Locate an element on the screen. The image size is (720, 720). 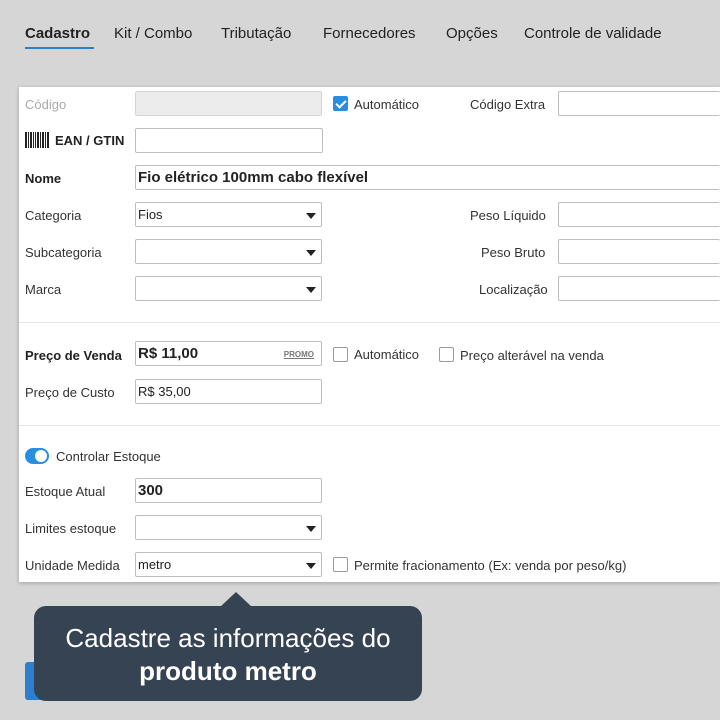
tooltip-line-1: Cadastre as informações do is located at coordinates (228, 638).